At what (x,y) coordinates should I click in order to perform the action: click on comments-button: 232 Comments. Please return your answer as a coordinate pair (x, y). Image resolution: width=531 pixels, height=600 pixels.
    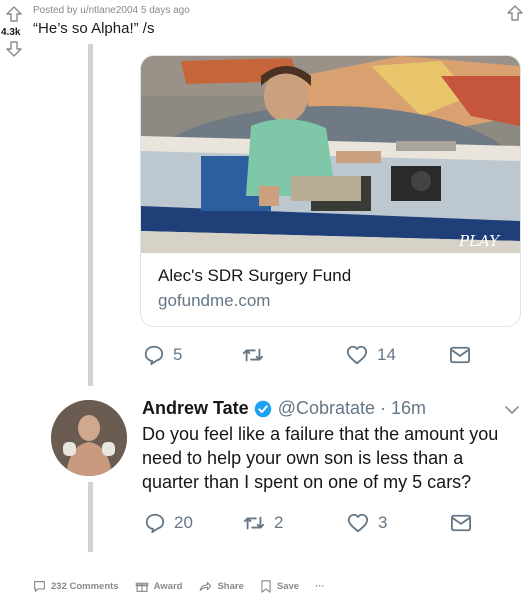
    Looking at the image, I should click on (76, 586).